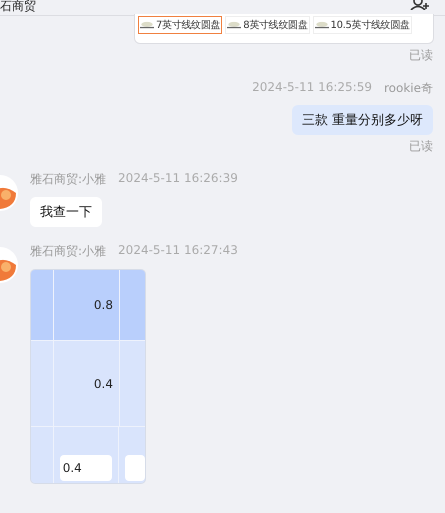  Describe the element at coordinates (312, 88) in the screenshot. I see `message-time: 2024-5-11 16:25:59` at that location.